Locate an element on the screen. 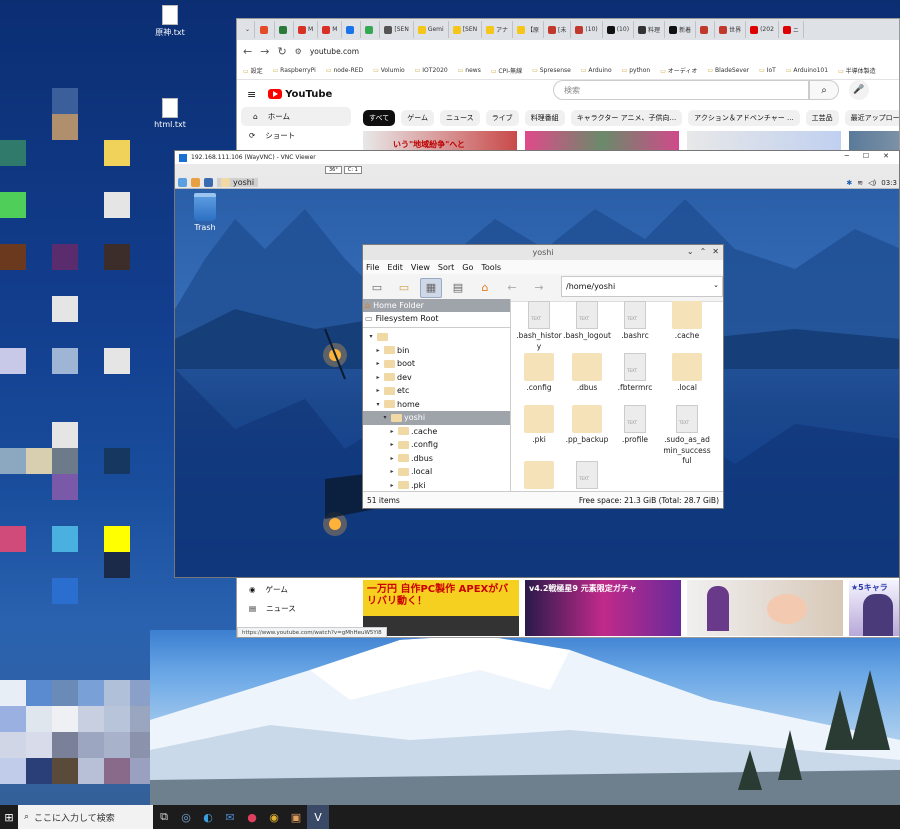 This screenshot has height=829, width=900. bookmark-item: ▭ IOT2020 is located at coordinates (431, 70).